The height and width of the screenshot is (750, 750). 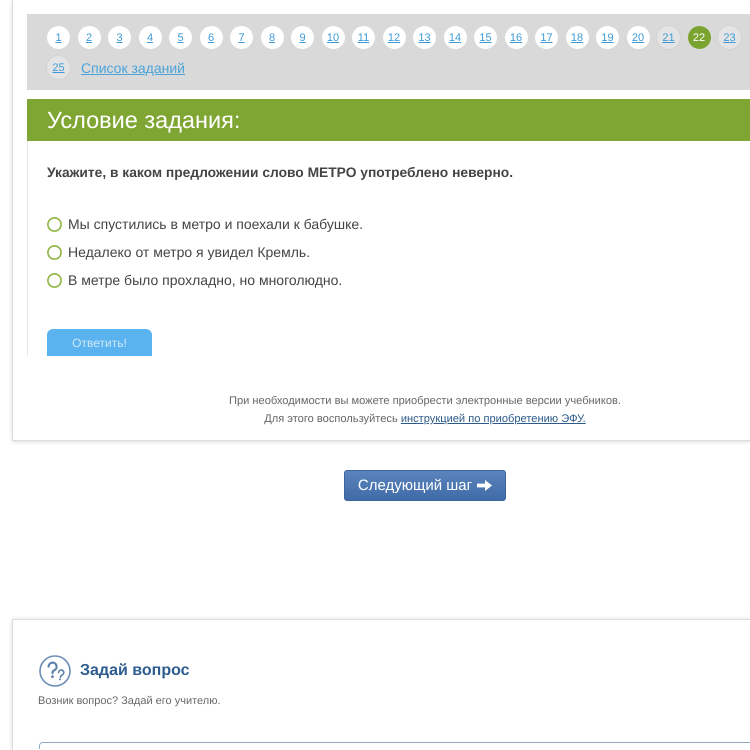 What do you see at coordinates (211, 37) in the screenshot?
I see `task-number-link: 6` at bounding box center [211, 37].